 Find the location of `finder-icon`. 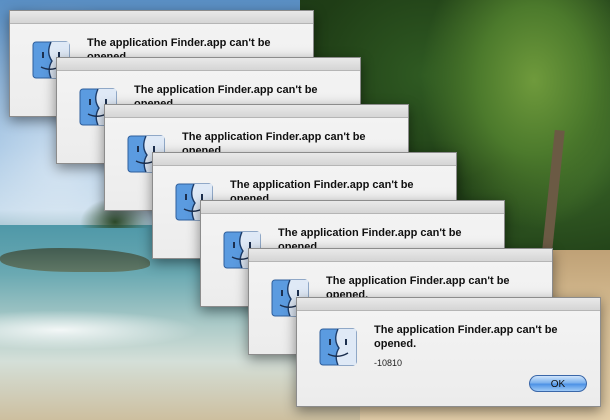

finder-icon is located at coordinates (338, 347).